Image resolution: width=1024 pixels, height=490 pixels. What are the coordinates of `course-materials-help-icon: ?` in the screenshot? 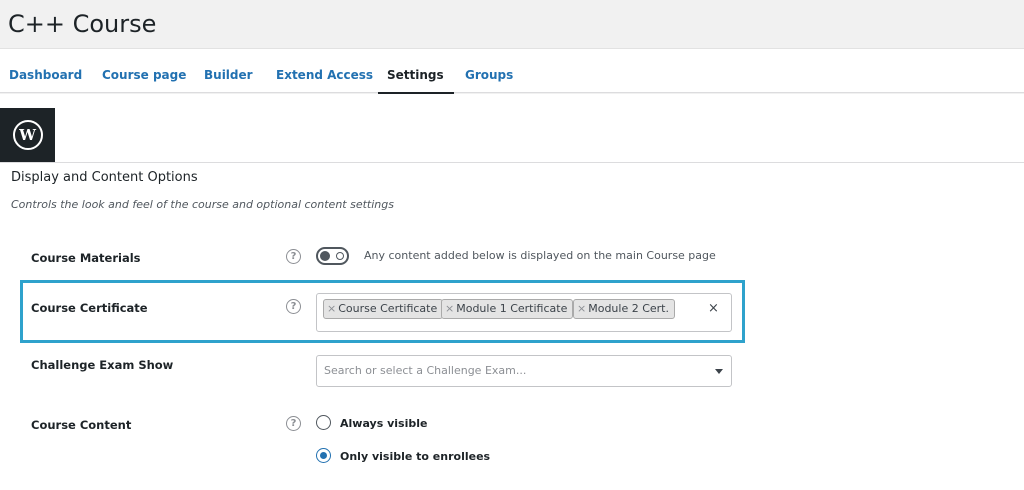 It's located at (293, 256).